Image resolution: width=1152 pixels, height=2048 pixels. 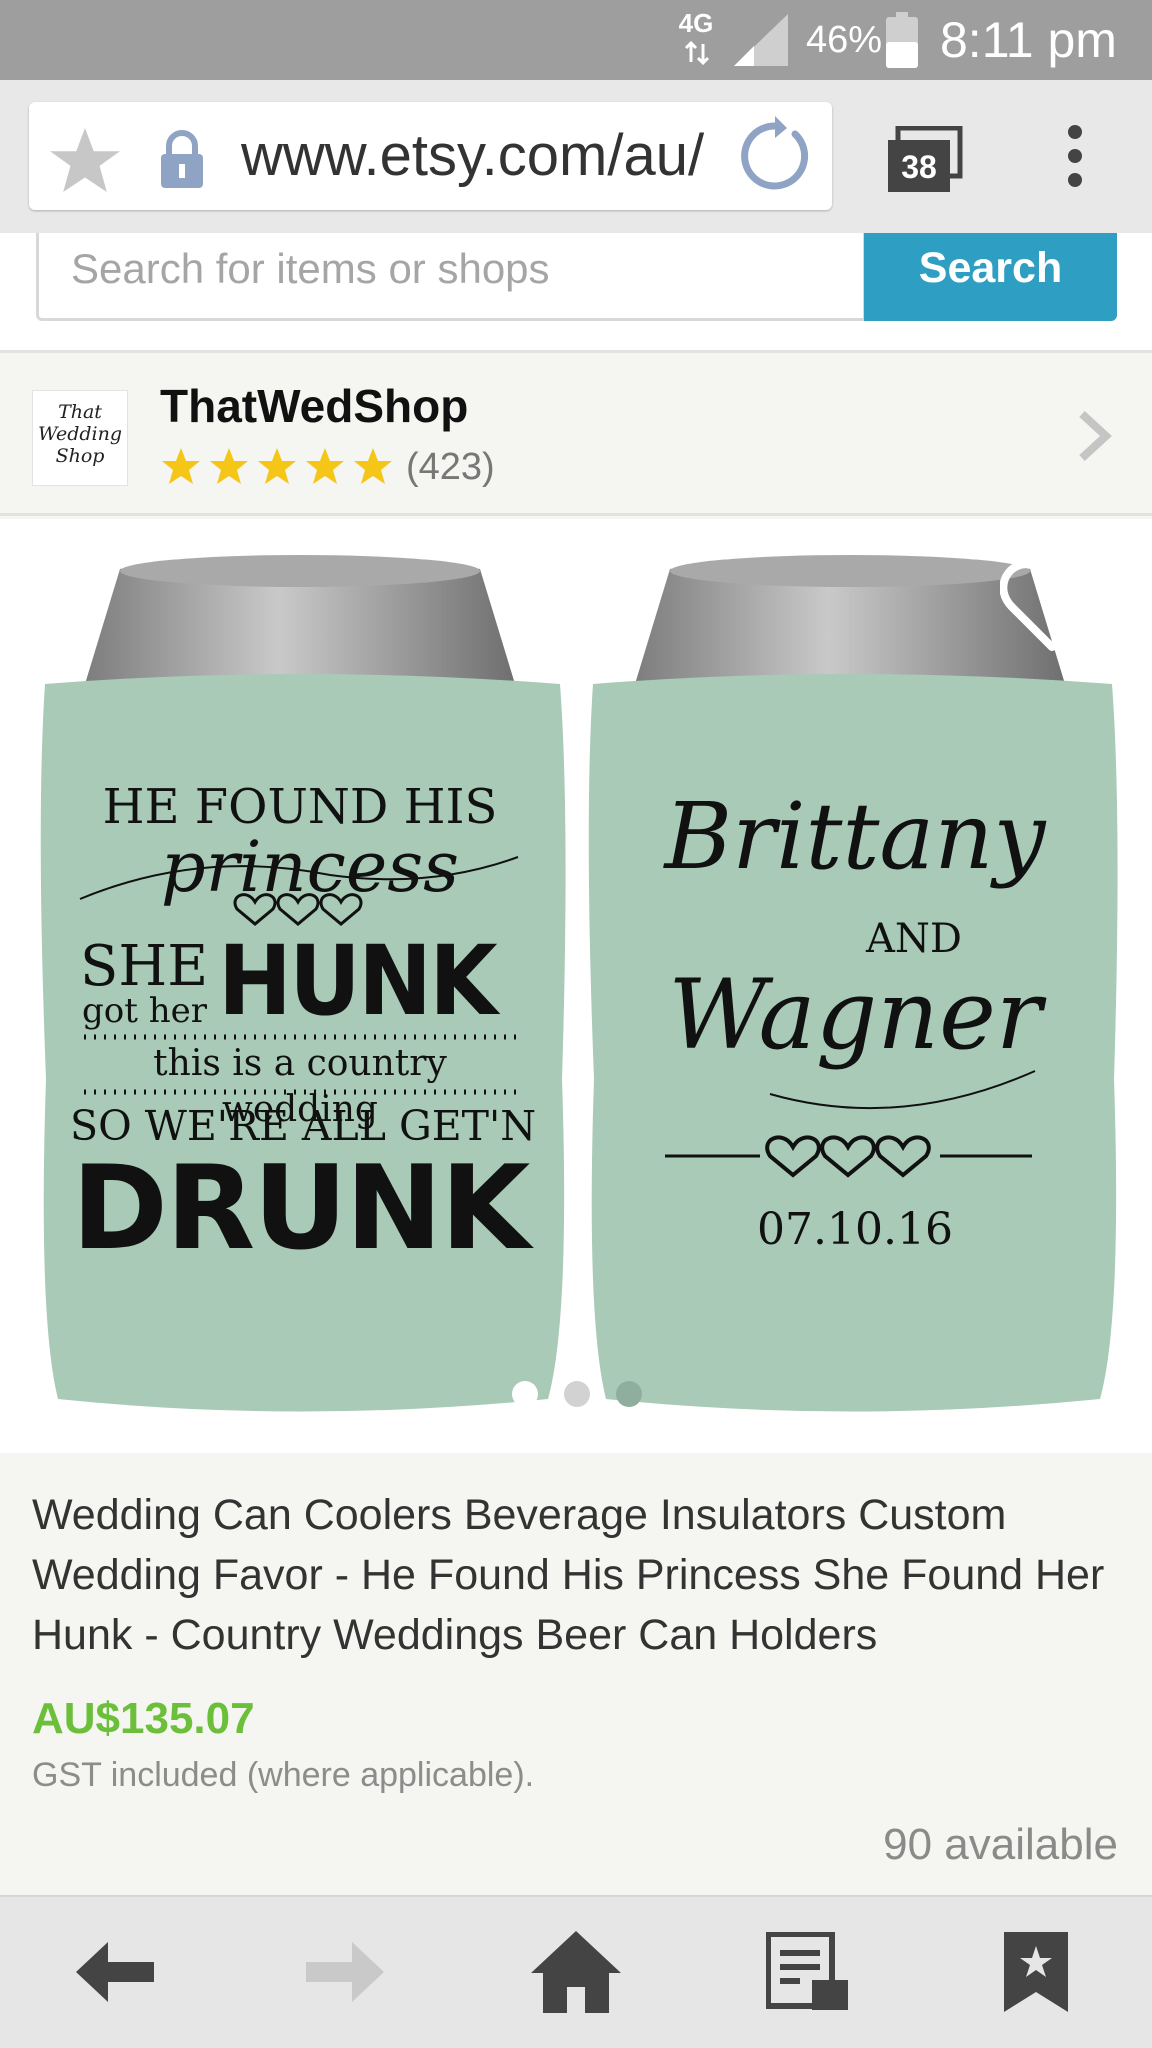 I want to click on reload-icon, so click(x=775, y=156).